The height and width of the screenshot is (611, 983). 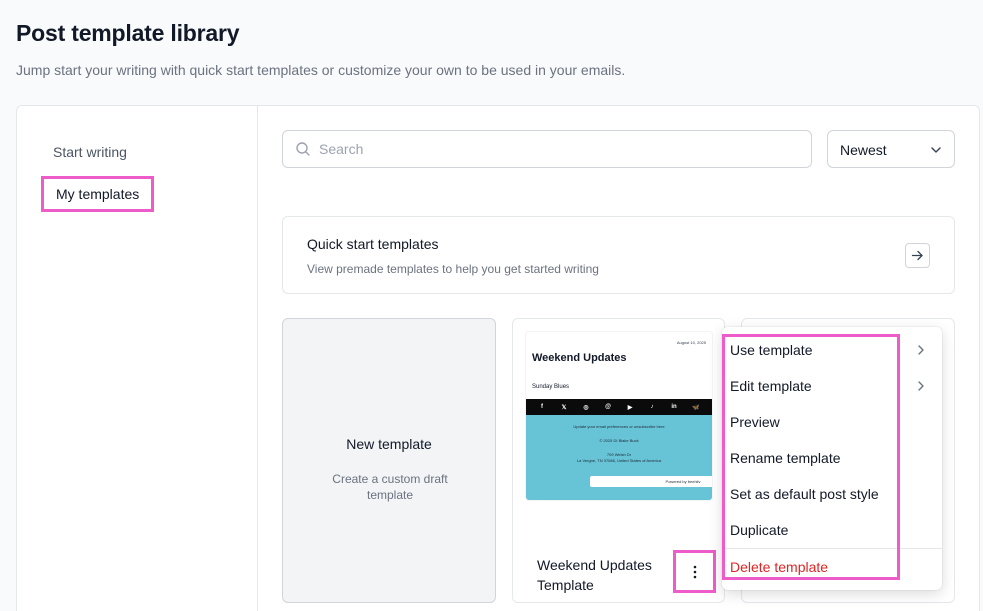 I want to click on menu-item-delete-template: Delete template, so click(x=779, y=567).